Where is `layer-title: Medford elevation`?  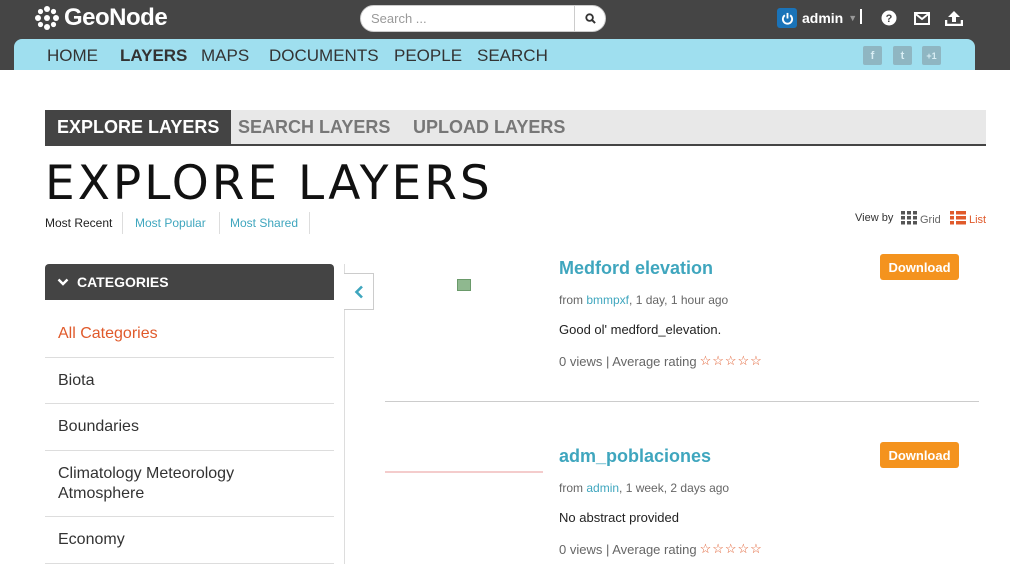 layer-title: Medford elevation is located at coordinates (636, 268).